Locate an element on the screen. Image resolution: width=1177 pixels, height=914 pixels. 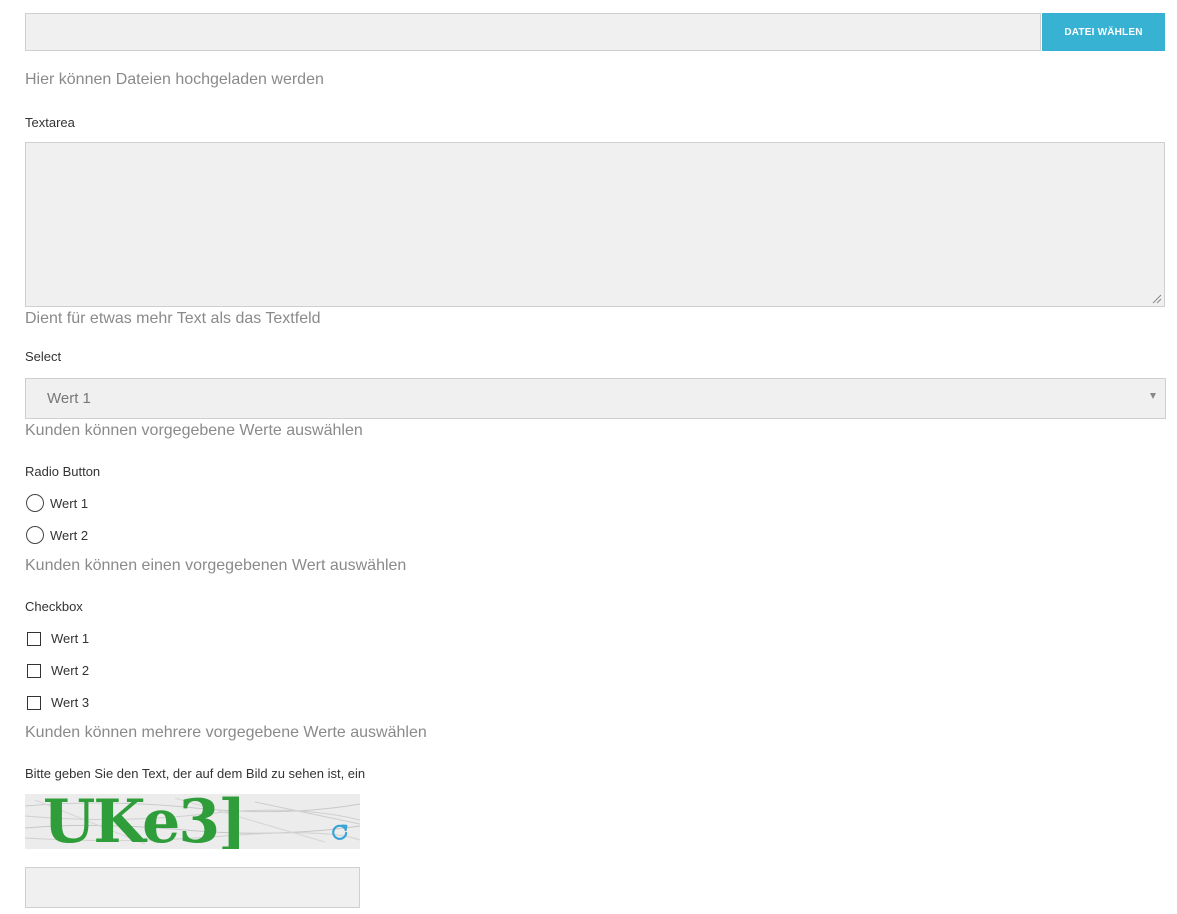
radio-option-1: Wert 1 is located at coordinates (57, 503).